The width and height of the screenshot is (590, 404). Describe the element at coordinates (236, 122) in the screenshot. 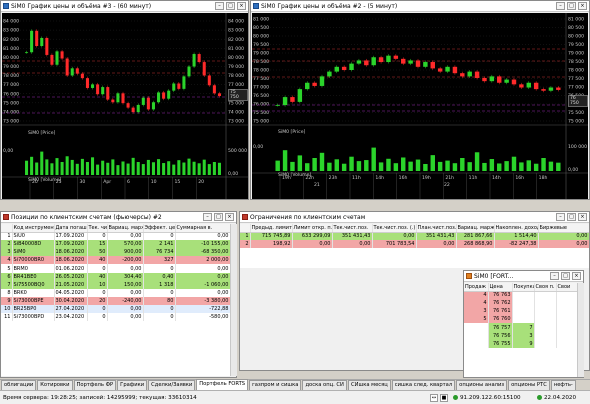

I see `price-tick-label: 73 000` at that location.